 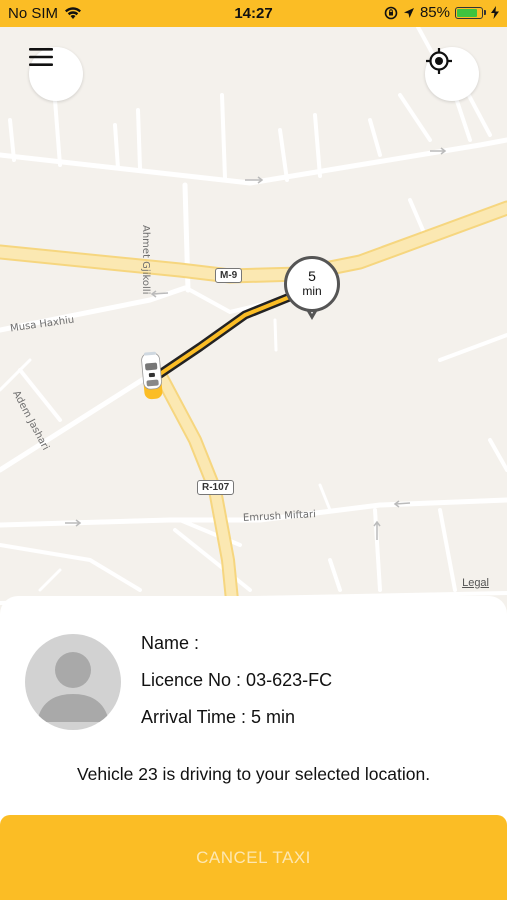 What do you see at coordinates (475, 583) in the screenshot?
I see `map-legal-link: Legal` at bounding box center [475, 583].